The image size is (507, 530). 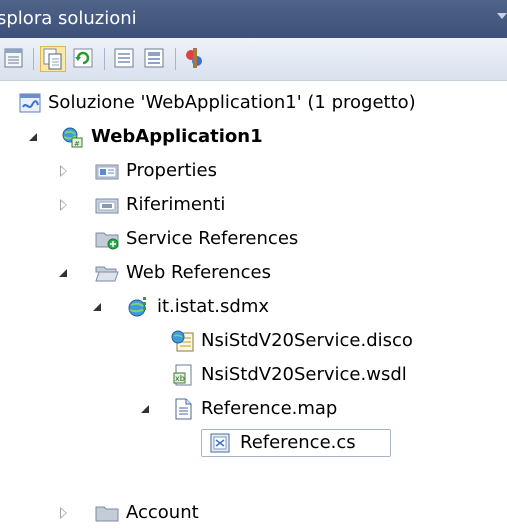 I want to click on tree-item-cs-file: Reference.cs, so click(x=253, y=443).